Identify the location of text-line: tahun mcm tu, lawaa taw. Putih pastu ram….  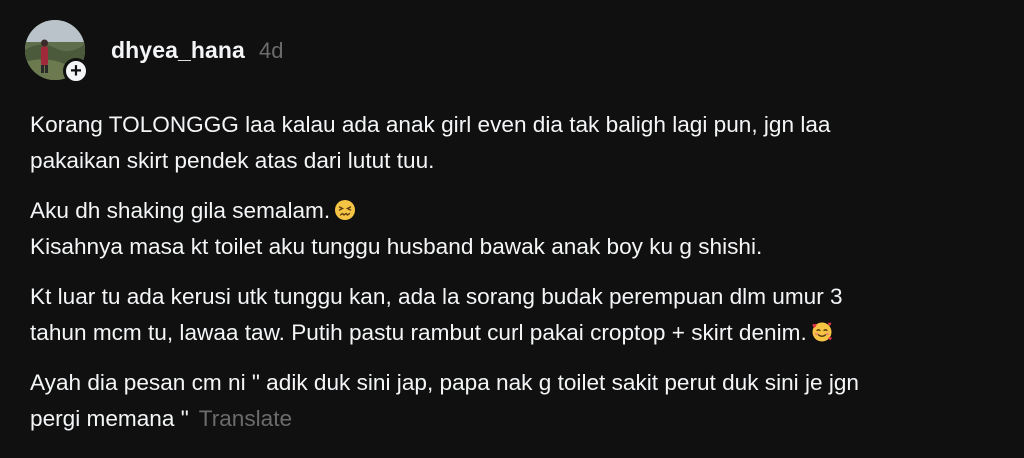
(418, 332).